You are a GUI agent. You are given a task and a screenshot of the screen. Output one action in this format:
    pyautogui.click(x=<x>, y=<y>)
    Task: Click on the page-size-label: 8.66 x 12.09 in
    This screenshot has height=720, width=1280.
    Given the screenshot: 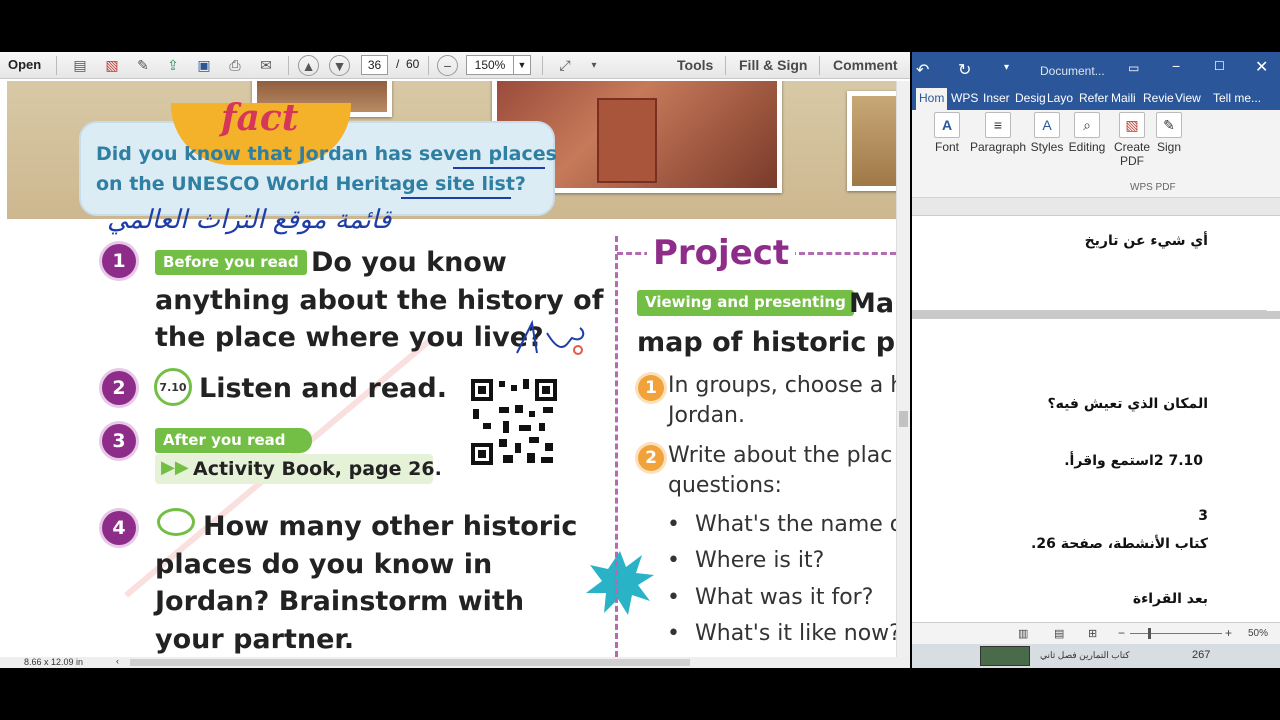 What is the action you would take?
    pyautogui.click(x=54, y=662)
    